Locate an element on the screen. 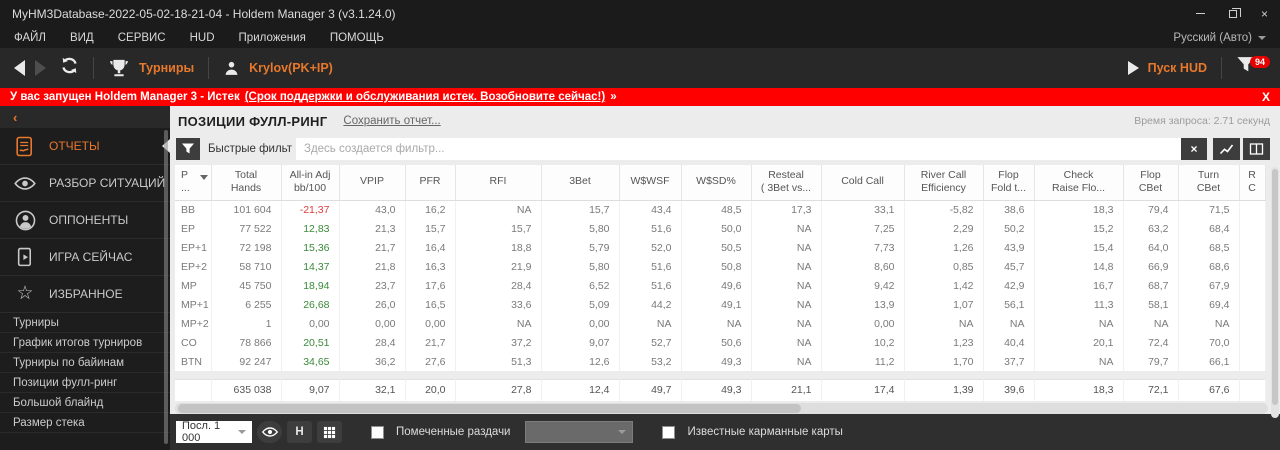 The width and height of the screenshot is (1280, 450). page-title: ПОЗИЦИИ ФУЛЛ-РИНГ is located at coordinates (253, 121).